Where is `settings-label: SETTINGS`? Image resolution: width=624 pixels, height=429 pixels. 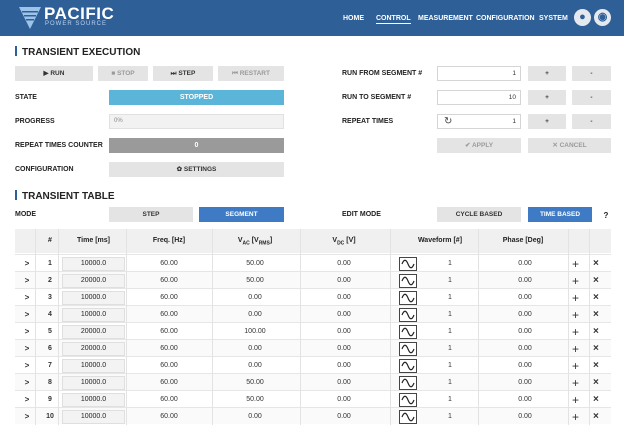
settings-label: SETTINGS is located at coordinates (200, 169).